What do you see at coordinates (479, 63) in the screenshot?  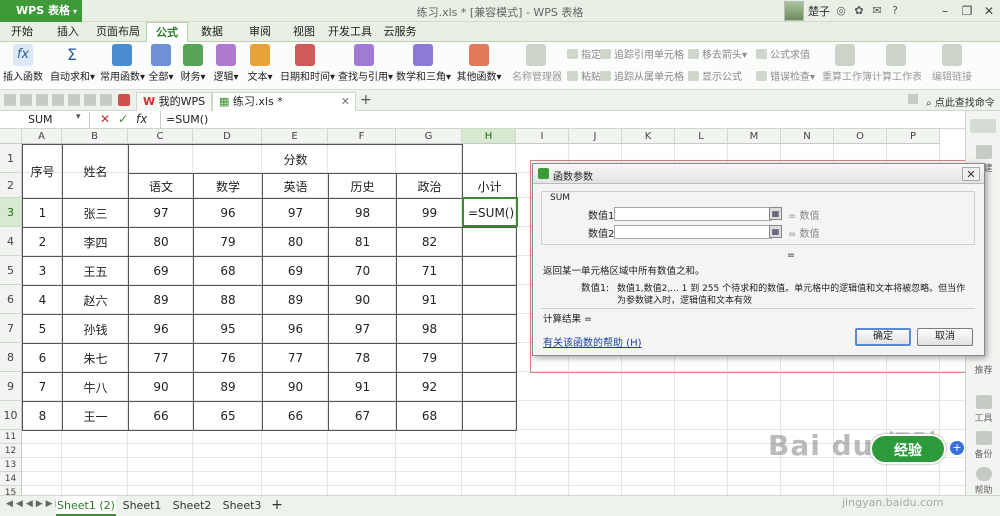 I see `other-functions-button: 其他函数▾` at bounding box center [479, 63].